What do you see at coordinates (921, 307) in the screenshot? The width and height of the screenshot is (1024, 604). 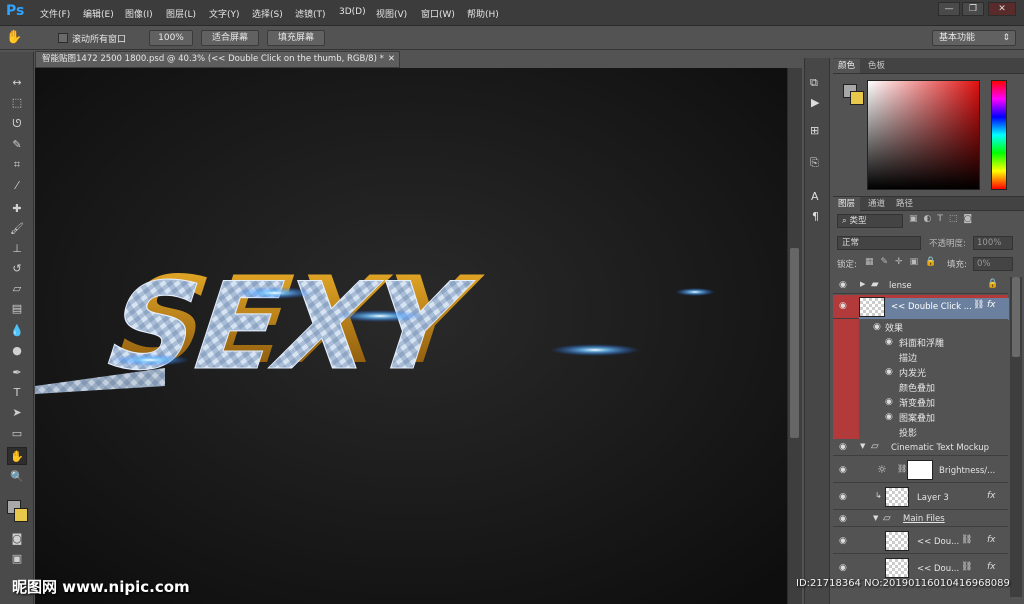 I see `layer-row-smart-selected: ◉ << Double Click ... ⛓ fx` at bounding box center [921, 307].